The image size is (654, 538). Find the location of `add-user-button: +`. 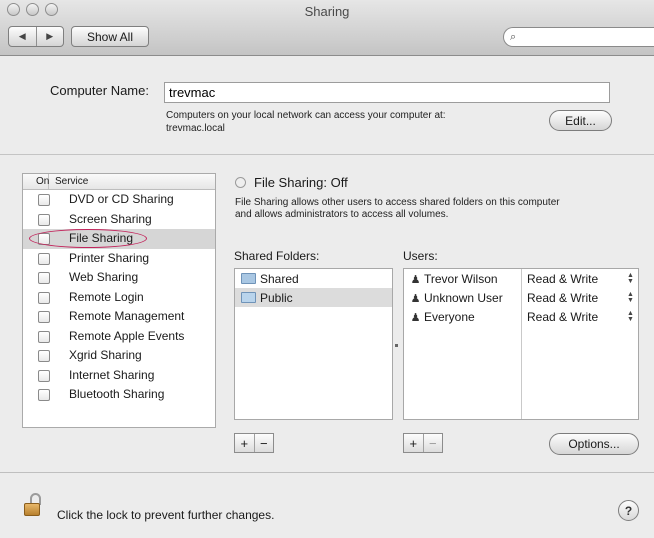

add-user-button: + is located at coordinates (413, 443).